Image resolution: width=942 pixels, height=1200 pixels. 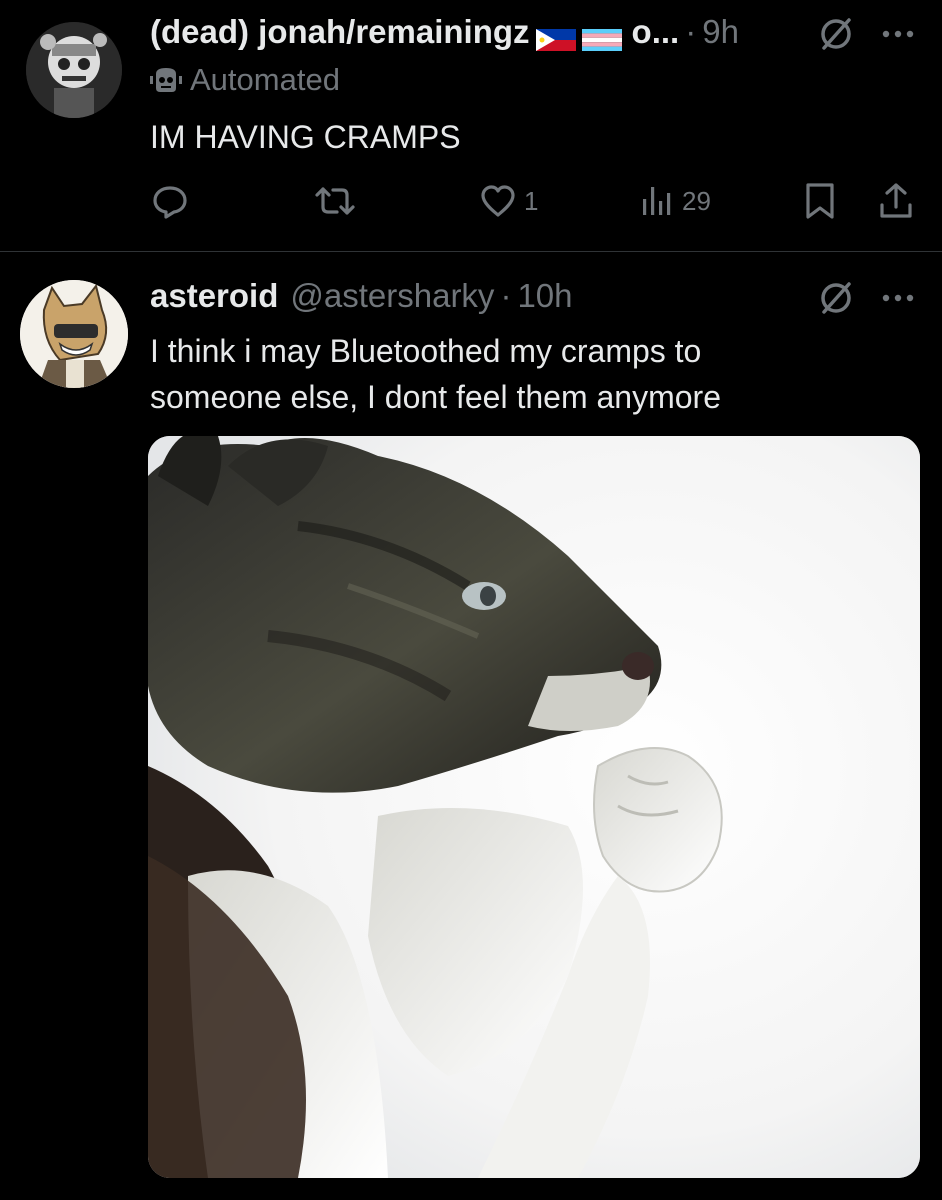 What do you see at coordinates (426, 351) in the screenshot?
I see `tweet-text-line: I think i may Bluetoothed my cramps to` at bounding box center [426, 351].